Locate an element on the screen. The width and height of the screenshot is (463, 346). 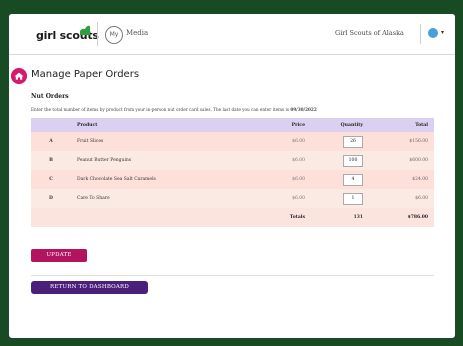
section-divider is located at coordinates (232, 275).